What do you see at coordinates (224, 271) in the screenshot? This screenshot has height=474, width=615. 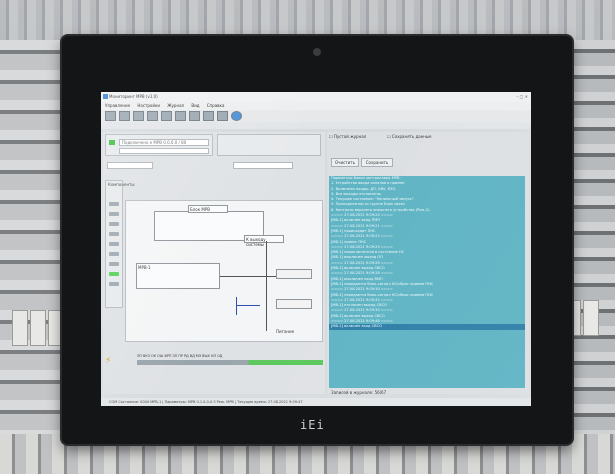 I see `block-diagram: Блок МРВ К выходу системы МРВ-1 Питание` at bounding box center [224, 271].